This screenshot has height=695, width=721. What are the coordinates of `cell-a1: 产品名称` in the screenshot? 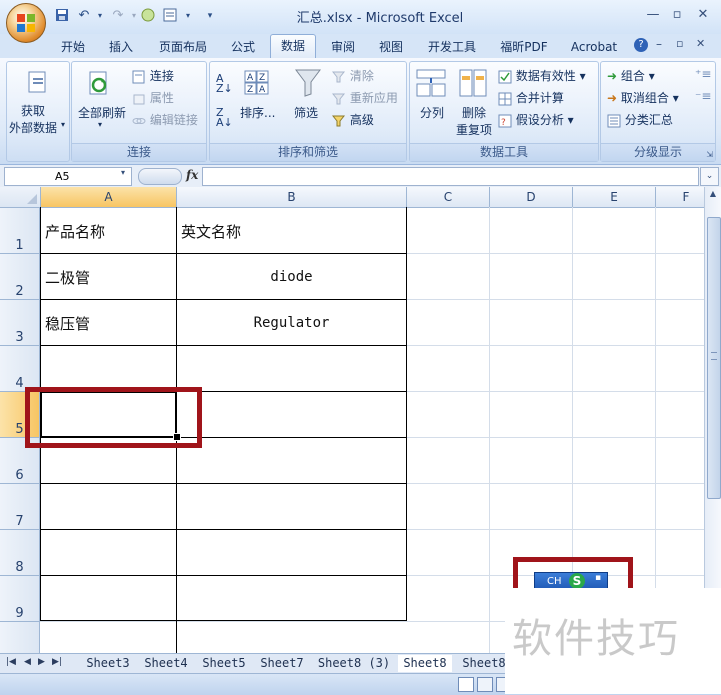 It's located at (75, 231).